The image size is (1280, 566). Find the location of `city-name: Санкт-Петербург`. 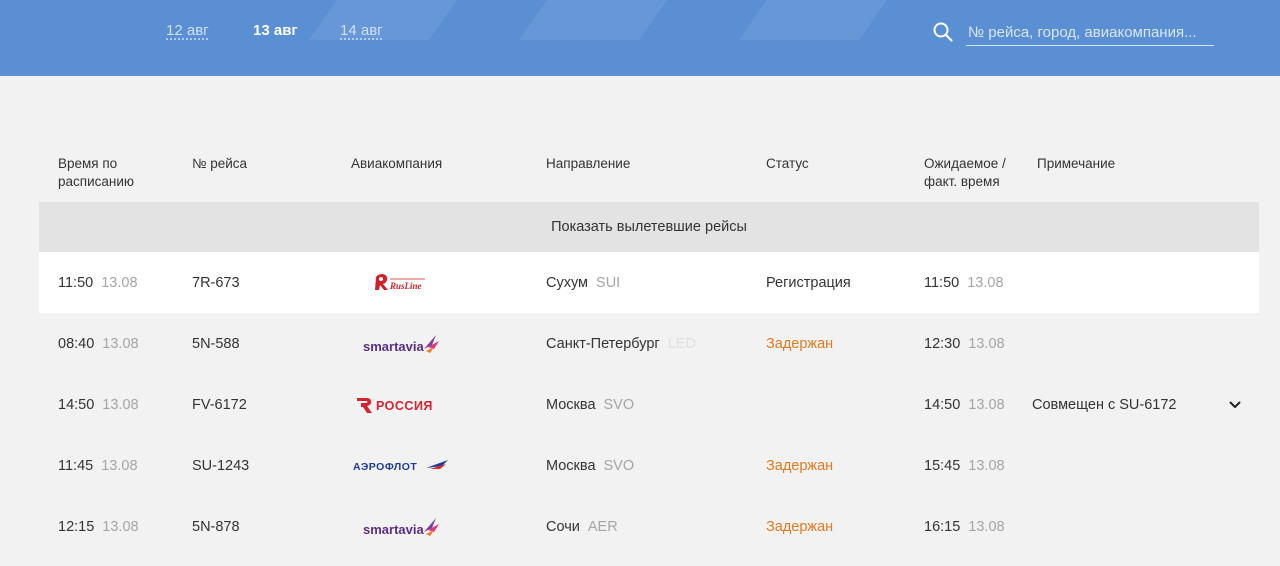

city-name: Санкт-Петербург is located at coordinates (603, 343).